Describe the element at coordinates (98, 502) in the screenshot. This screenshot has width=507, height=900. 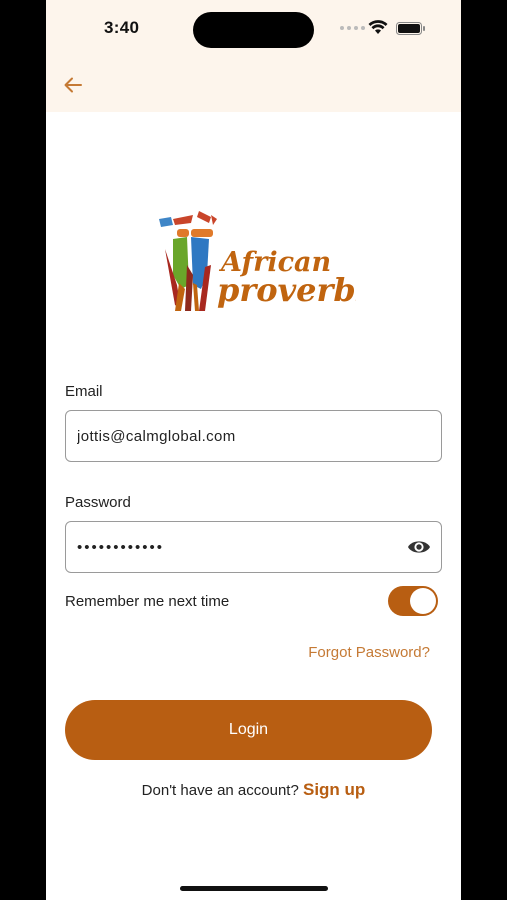
I see `password-label: Password` at that location.